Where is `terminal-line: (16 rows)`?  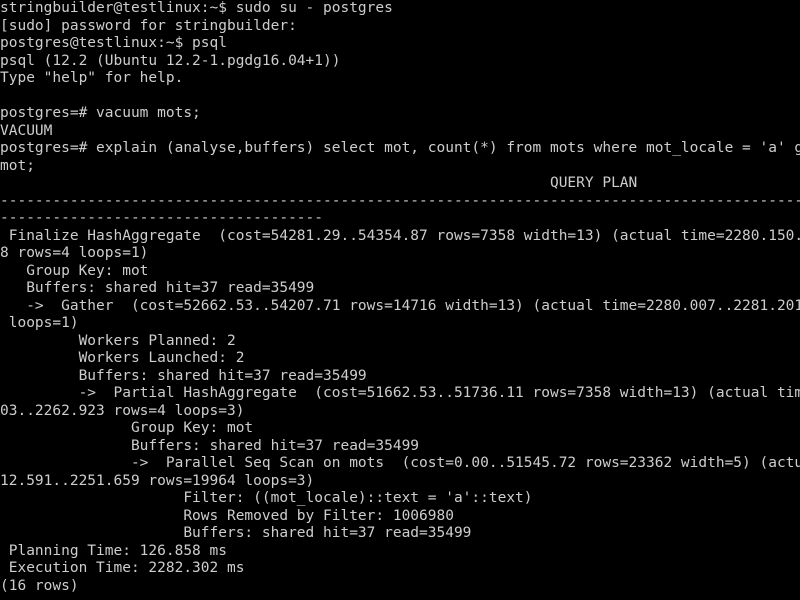
terminal-line: (16 rows) is located at coordinates (39, 585).